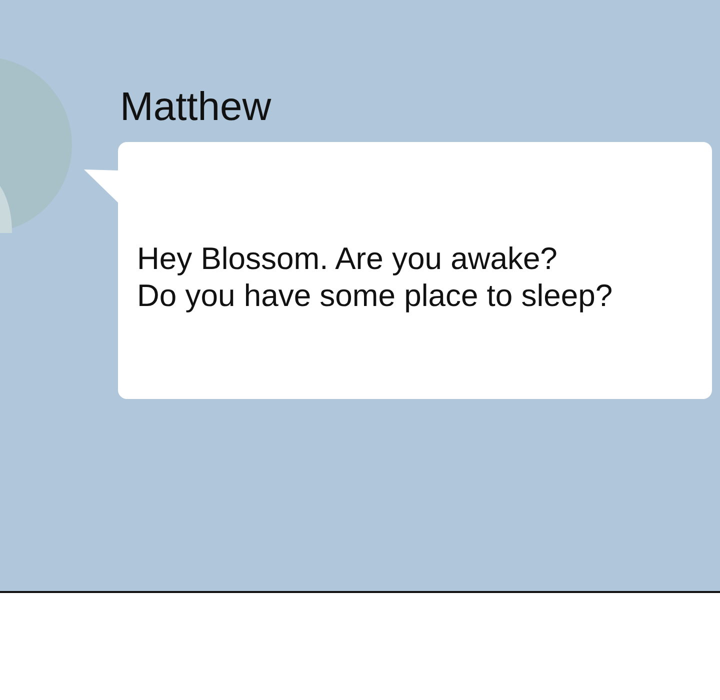 This screenshot has width=720, height=700. Describe the element at coordinates (375, 277) in the screenshot. I see `message-text: Hey Blossom. Are you awake? Do you have some place to sleep?` at that location.